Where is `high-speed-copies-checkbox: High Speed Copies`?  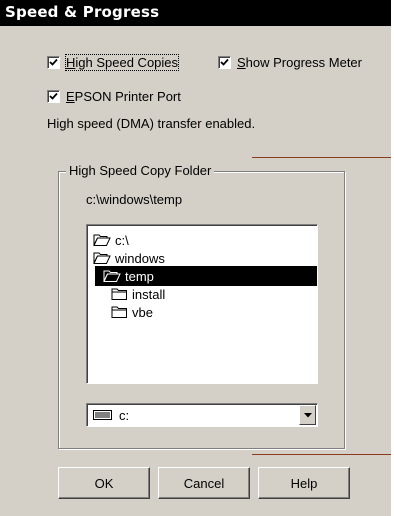 high-speed-copies-checkbox: High Speed Copies is located at coordinates (113, 62).